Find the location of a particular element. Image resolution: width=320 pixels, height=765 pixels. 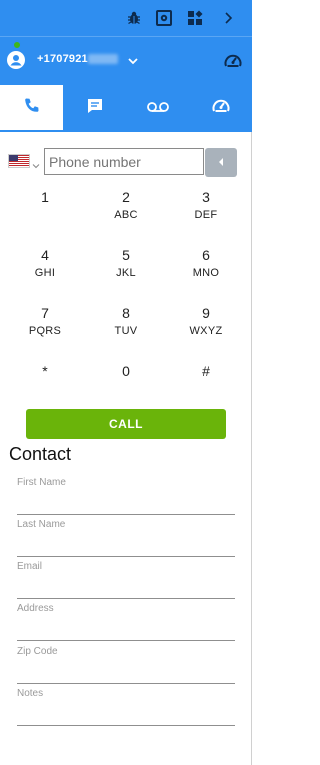

contact-field: Last Name is located at coordinates (126, 538).